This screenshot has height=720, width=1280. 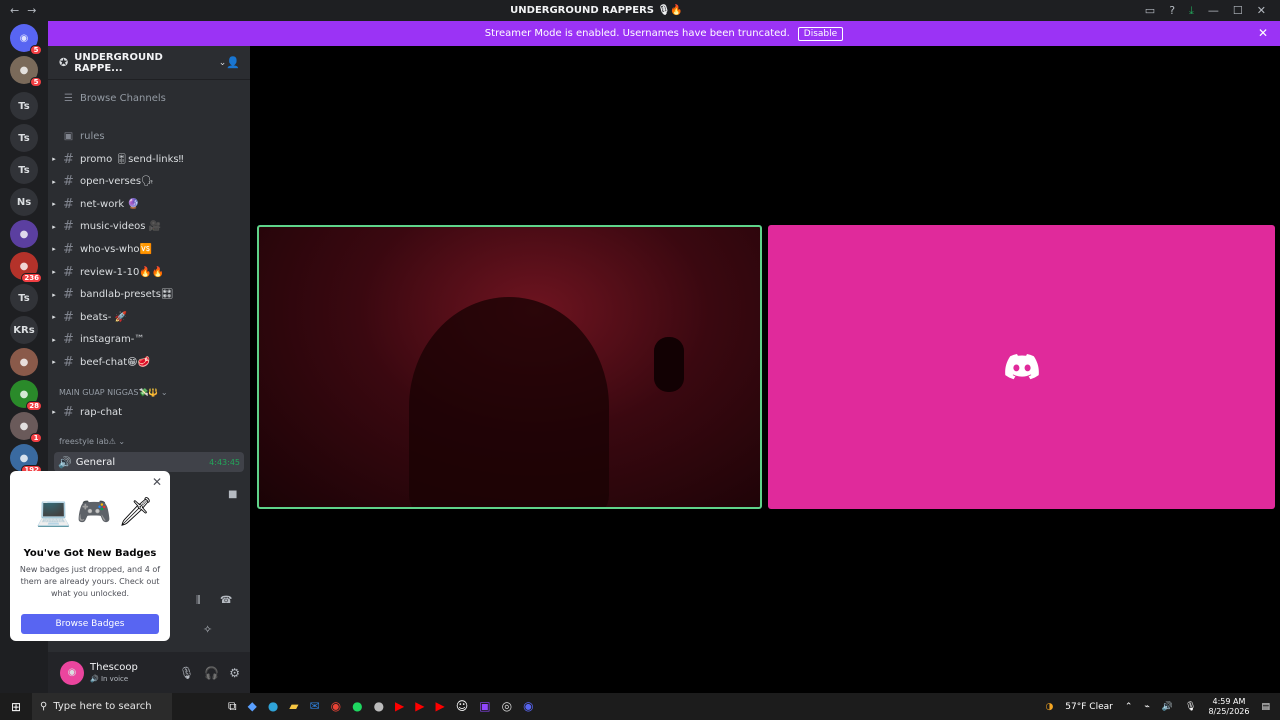 I want to click on server-icon: Ns, so click(x=24, y=202).